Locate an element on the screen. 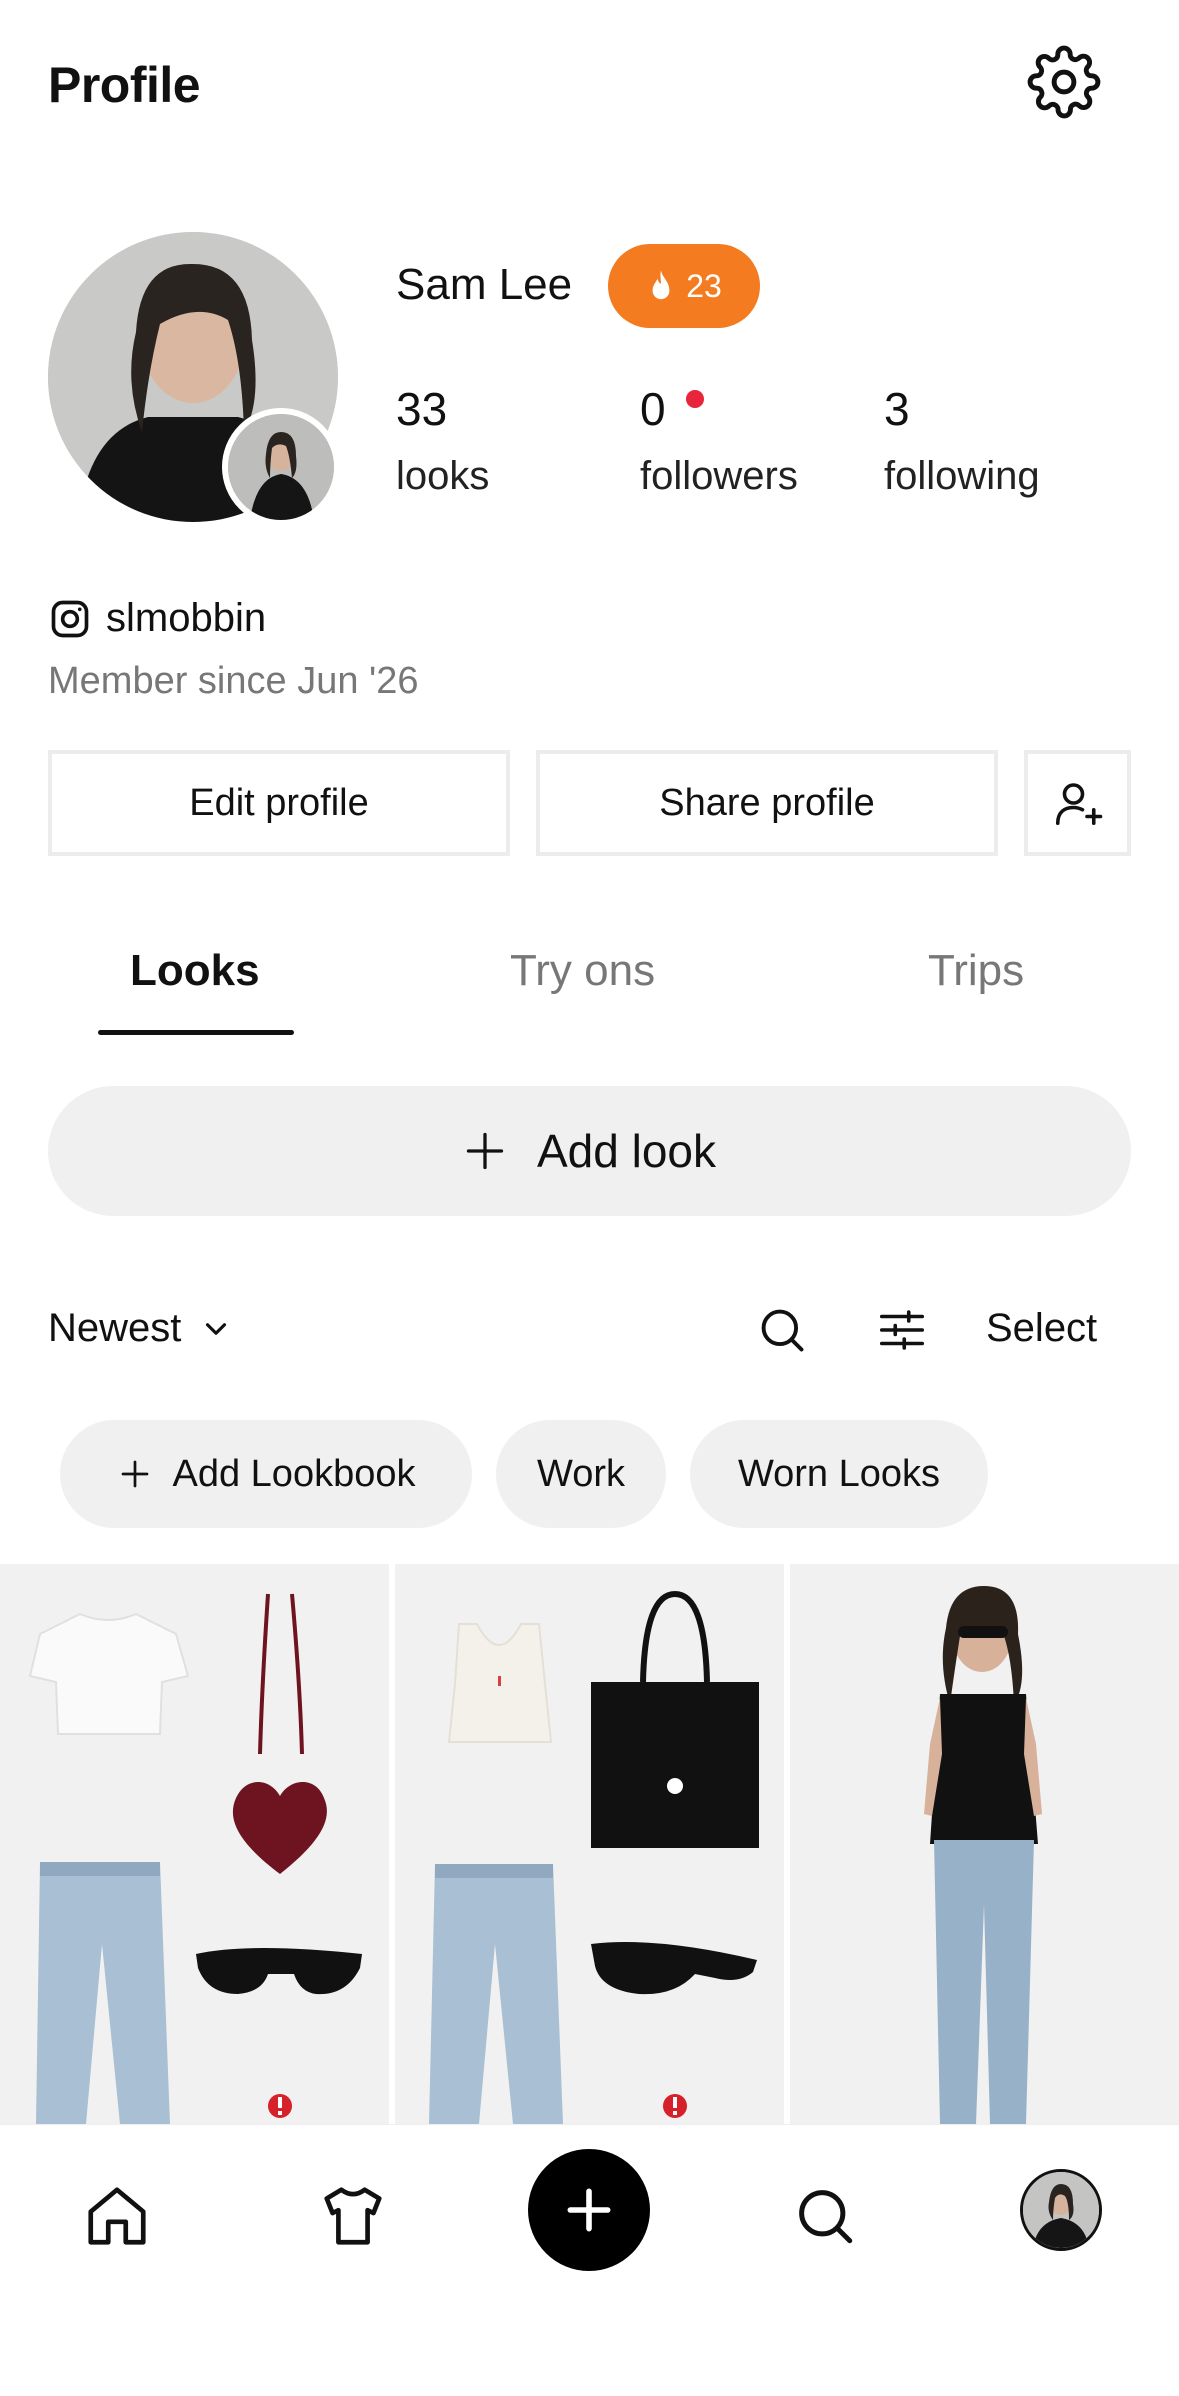  add-look-button: Add look is located at coordinates (589, 1151).